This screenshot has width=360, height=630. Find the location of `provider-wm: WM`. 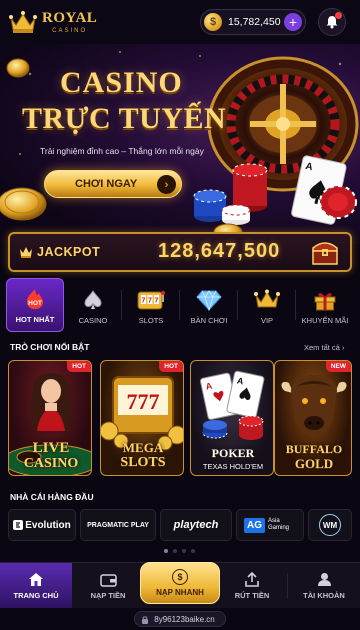

provider-wm: WM is located at coordinates (330, 525).